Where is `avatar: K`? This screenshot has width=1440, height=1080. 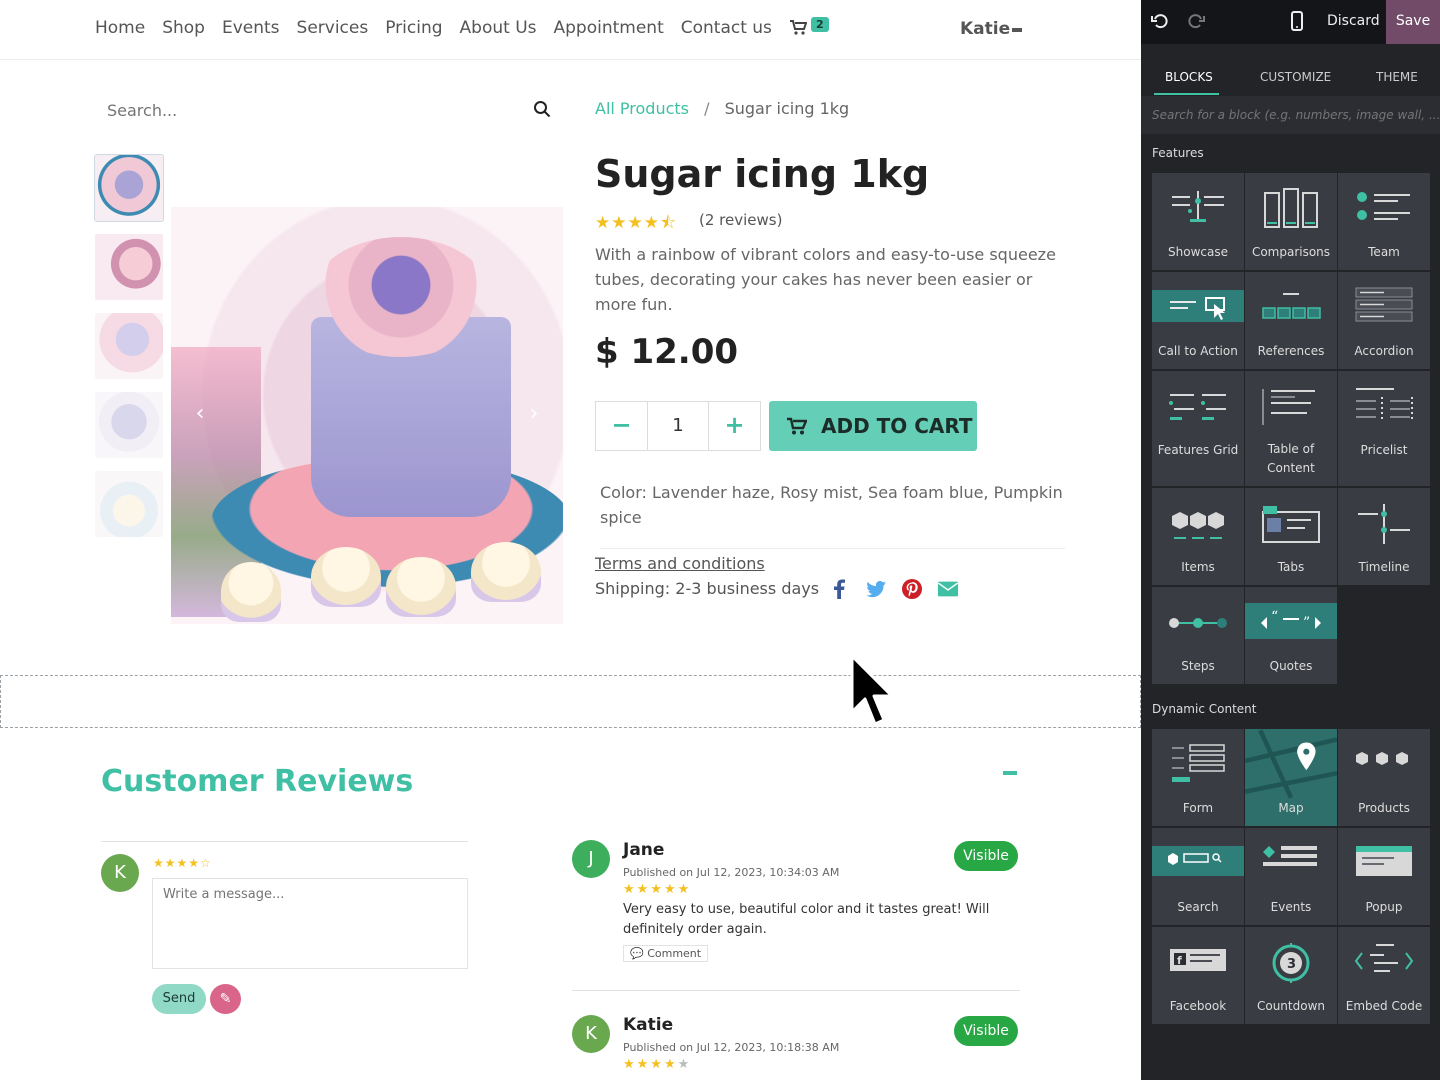 avatar: K is located at coordinates (120, 873).